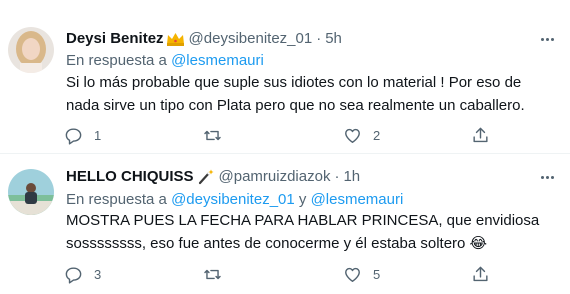  Describe the element at coordinates (115, 39) in the screenshot. I see `display-name: Deysi Benitez` at that location.